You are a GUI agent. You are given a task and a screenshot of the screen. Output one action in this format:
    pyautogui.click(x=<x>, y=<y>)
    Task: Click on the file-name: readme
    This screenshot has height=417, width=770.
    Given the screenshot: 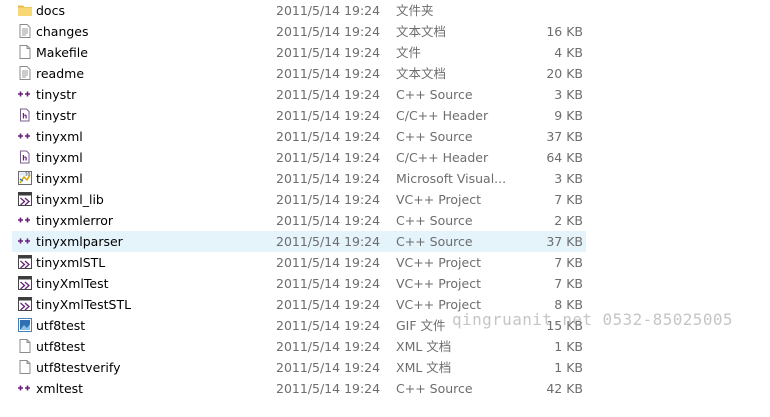 What is the action you would take?
    pyautogui.click(x=60, y=73)
    